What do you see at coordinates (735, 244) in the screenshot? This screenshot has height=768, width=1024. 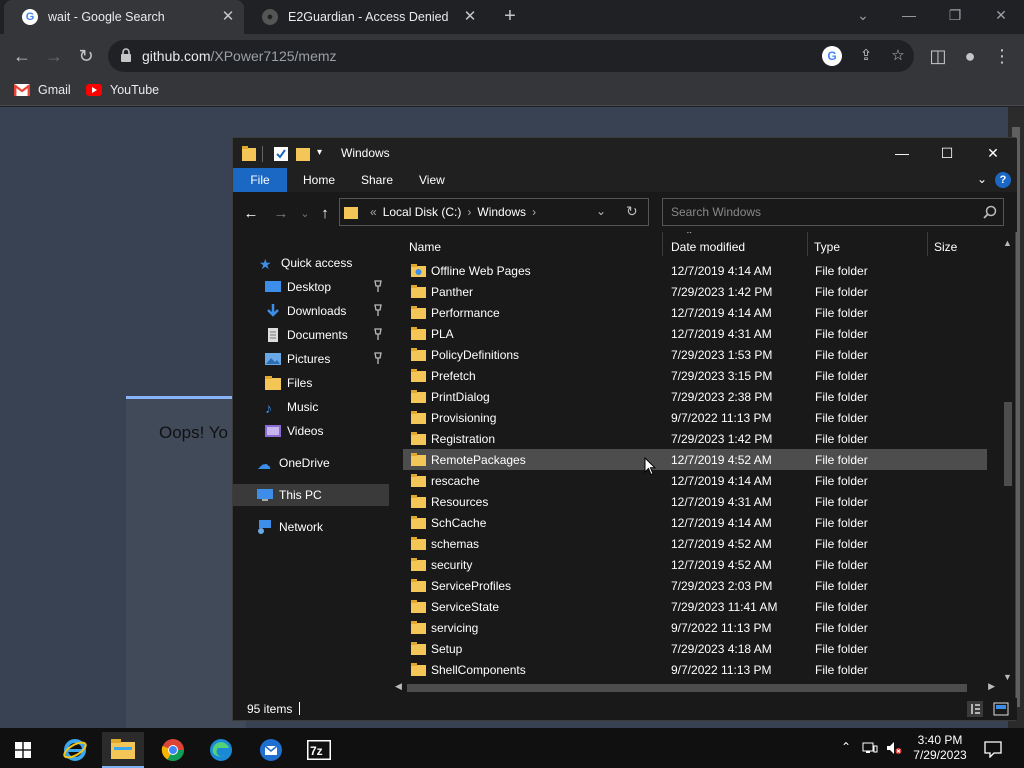 I see `column-date-modified: Date modified` at bounding box center [735, 244].